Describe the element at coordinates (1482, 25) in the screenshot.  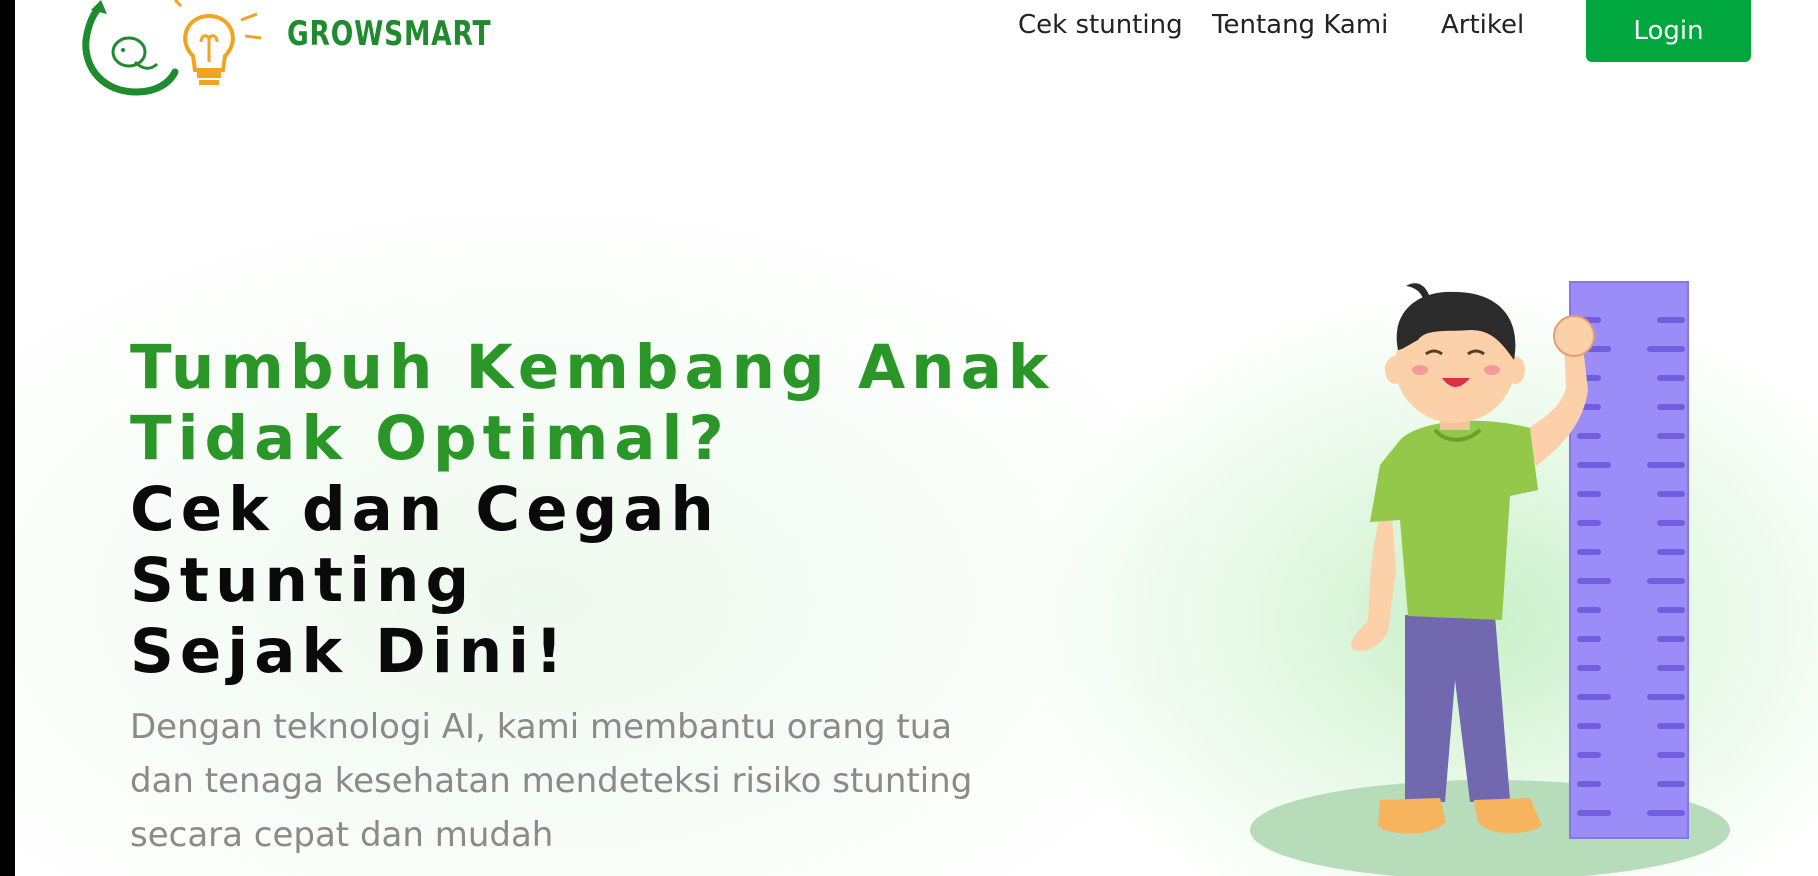
I see `nav-item-artikel: Artikel` at that location.